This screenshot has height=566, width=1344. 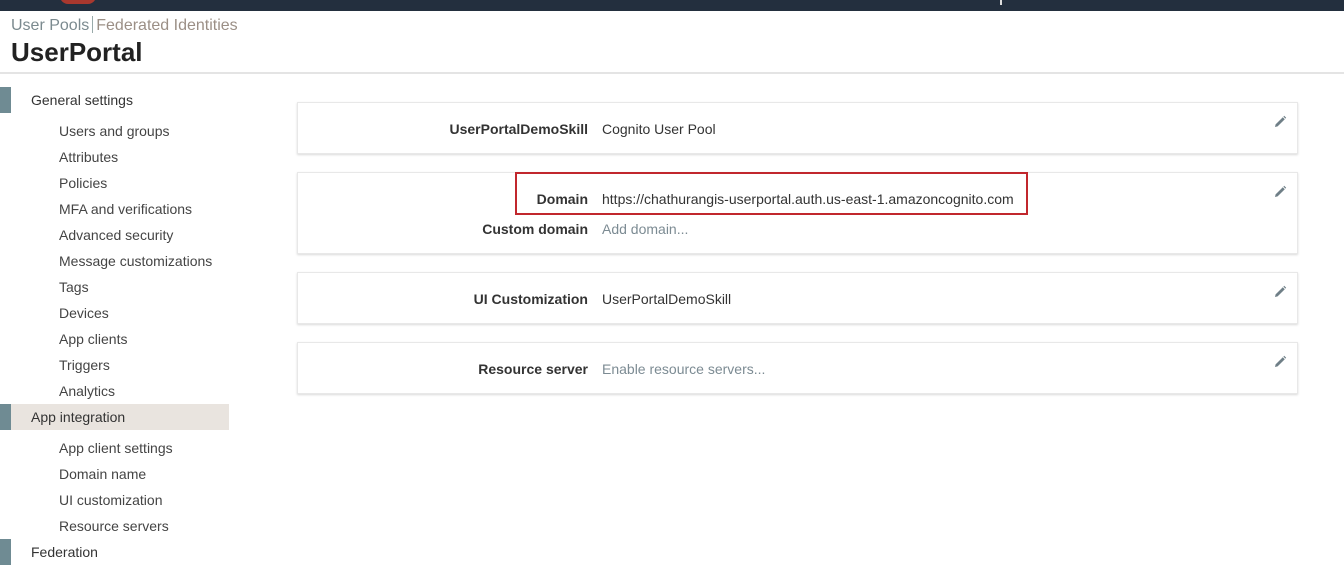 I want to click on domain-label: Domain, so click(x=562, y=199).